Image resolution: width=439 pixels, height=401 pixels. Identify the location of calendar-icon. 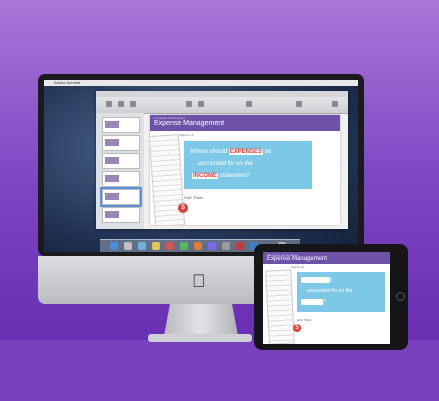
(170, 246).